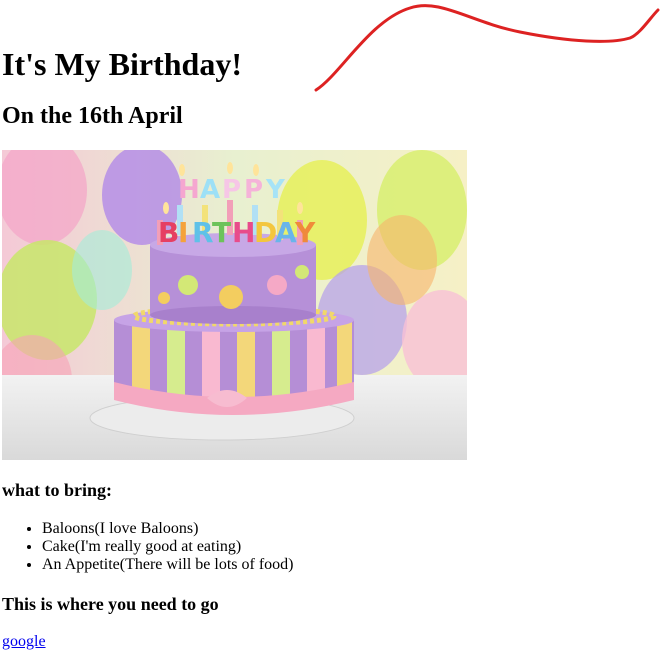  I want to click on what-to-bring-heading: what to bring:, so click(57, 490).